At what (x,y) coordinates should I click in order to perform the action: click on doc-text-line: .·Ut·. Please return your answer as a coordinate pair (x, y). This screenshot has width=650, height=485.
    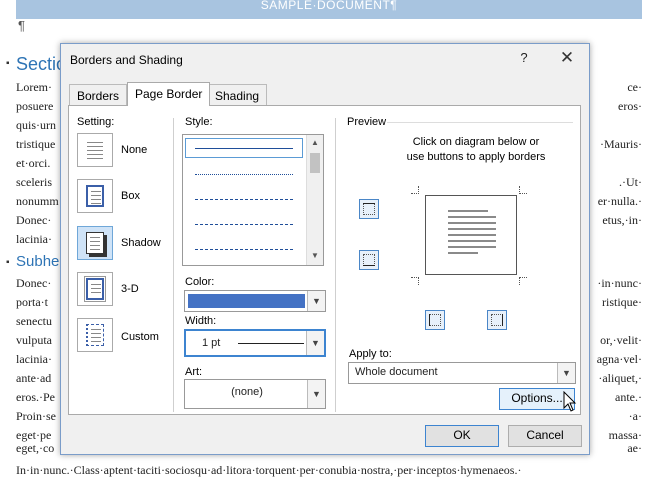
    Looking at the image, I should click on (630, 182).